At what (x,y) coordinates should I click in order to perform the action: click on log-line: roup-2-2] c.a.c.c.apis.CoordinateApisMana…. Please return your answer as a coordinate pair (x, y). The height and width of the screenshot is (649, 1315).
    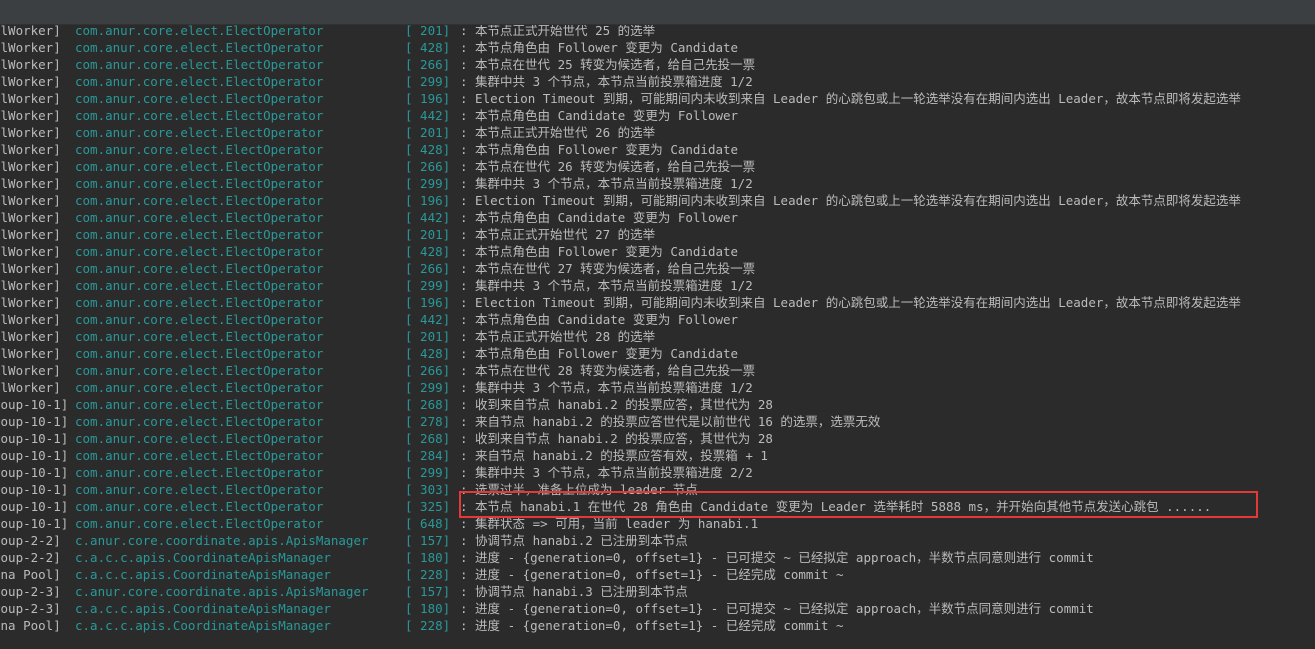
    Looking at the image, I should click on (657, 557).